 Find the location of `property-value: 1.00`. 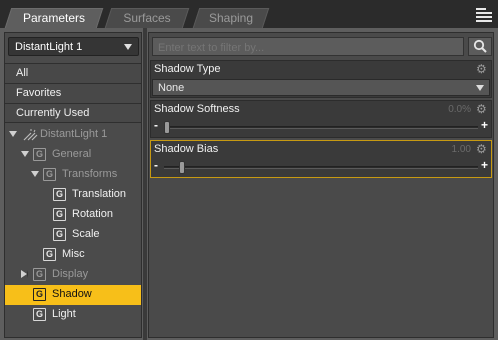

property-value: 1.00 is located at coordinates (461, 149).